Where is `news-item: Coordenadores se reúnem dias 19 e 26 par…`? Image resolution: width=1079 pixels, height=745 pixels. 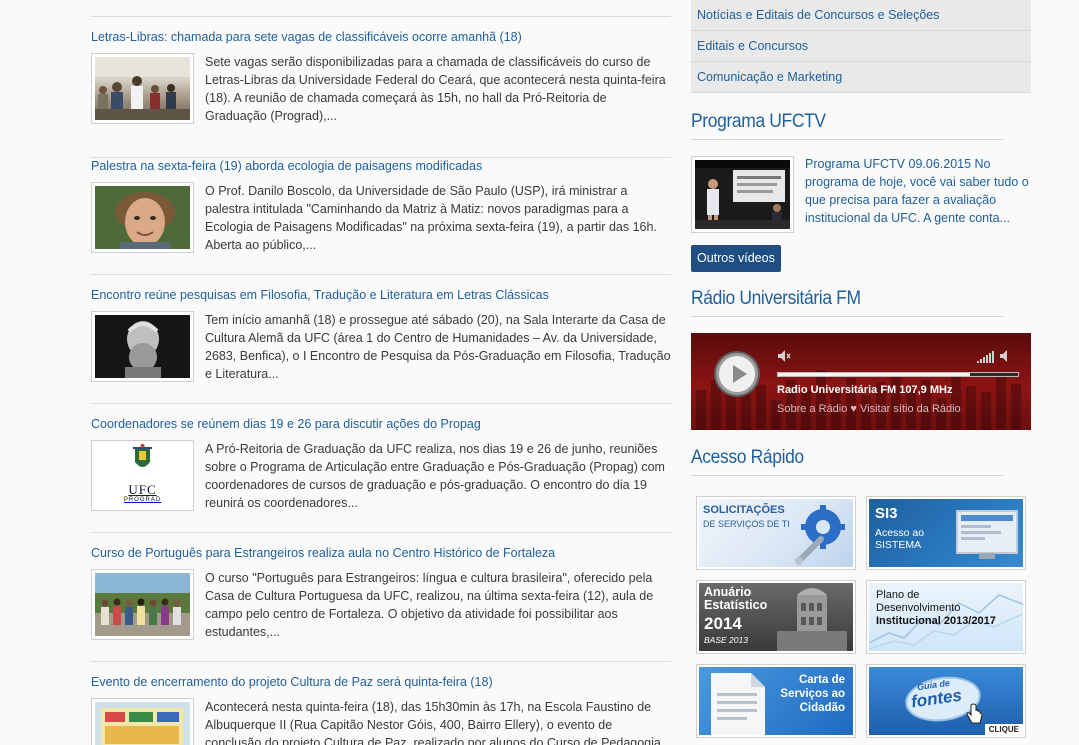
news-item: Coordenadores se reúnem dias 19 e 26 par… is located at coordinates (381, 474).